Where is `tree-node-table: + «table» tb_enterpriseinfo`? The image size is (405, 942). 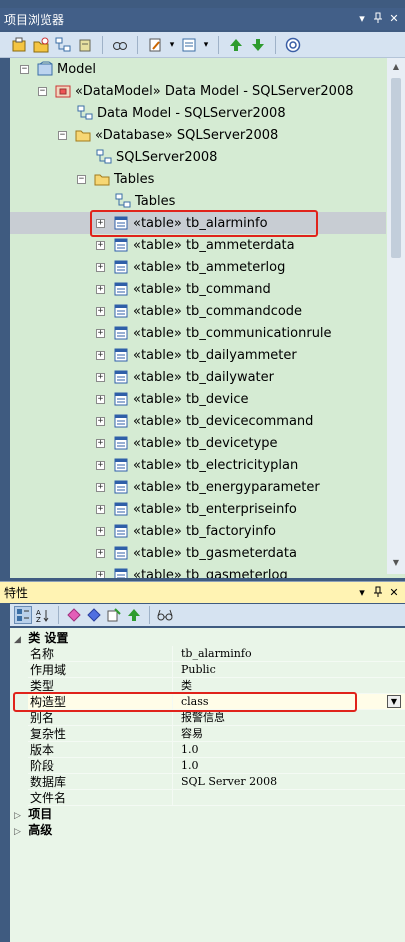 tree-node-table: + «table» tb_enterpriseinfo is located at coordinates (196, 509).